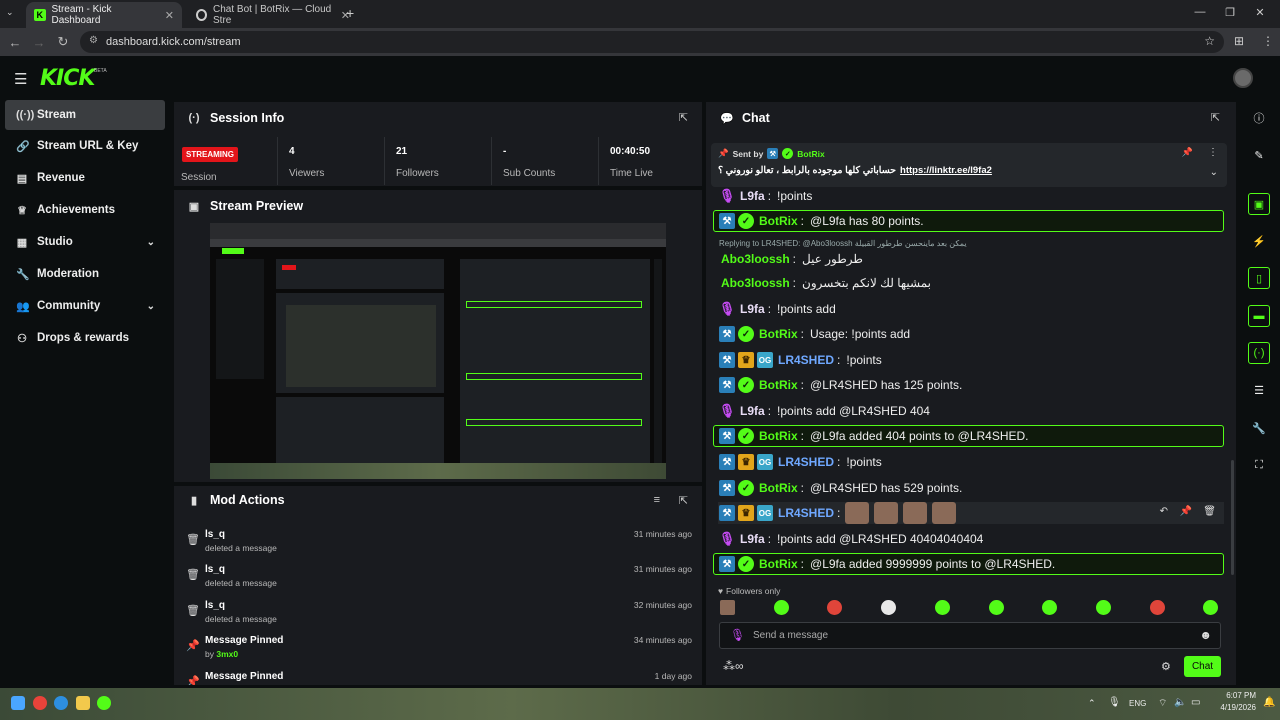 This screenshot has height=720, width=1280. I want to click on reply-icon: ↶, so click(1164, 511).